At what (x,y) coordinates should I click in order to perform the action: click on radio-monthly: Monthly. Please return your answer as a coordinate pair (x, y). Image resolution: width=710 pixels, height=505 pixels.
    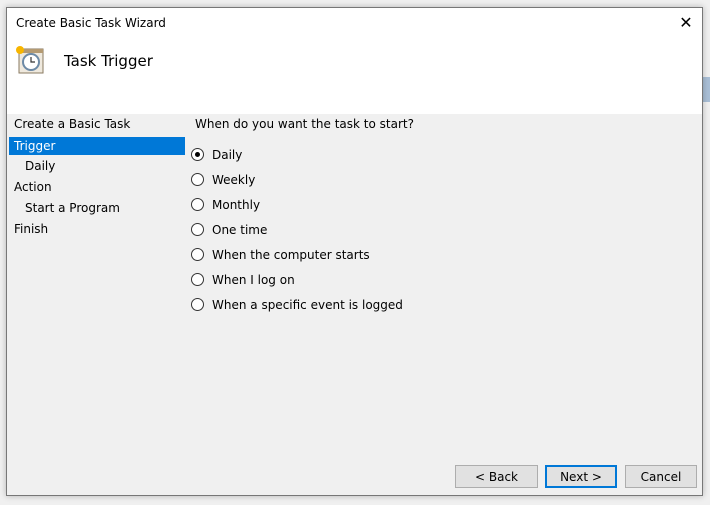
    Looking at the image, I should click on (297, 204).